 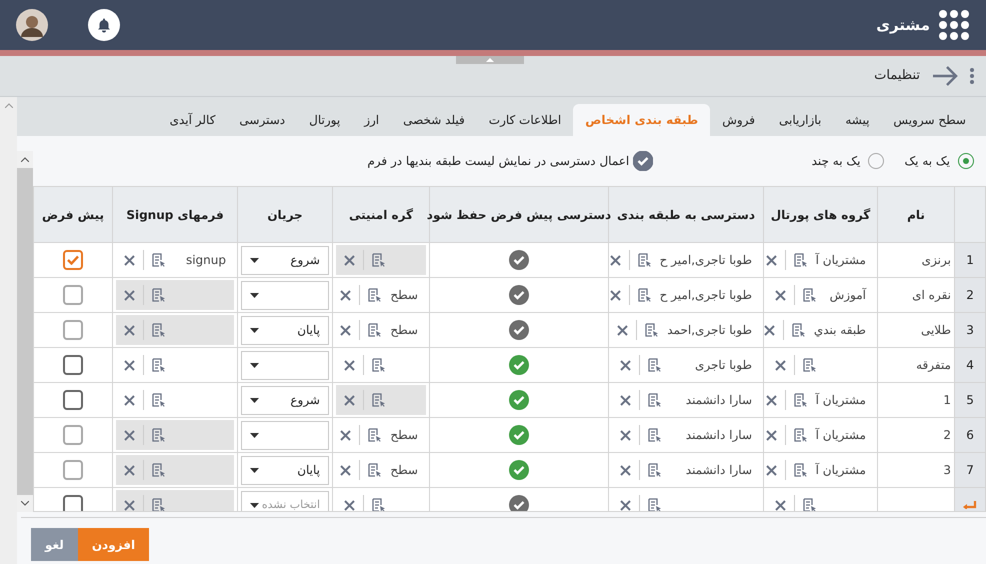 I want to click on avatar, so click(x=32, y=25).